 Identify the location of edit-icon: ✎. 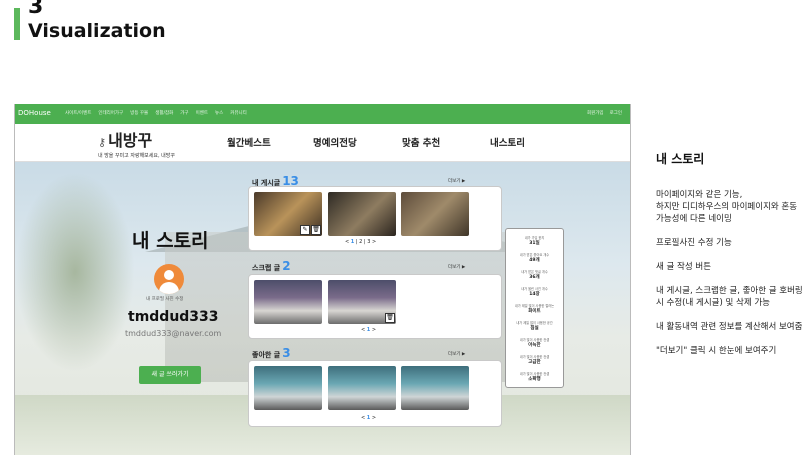
(305, 230).